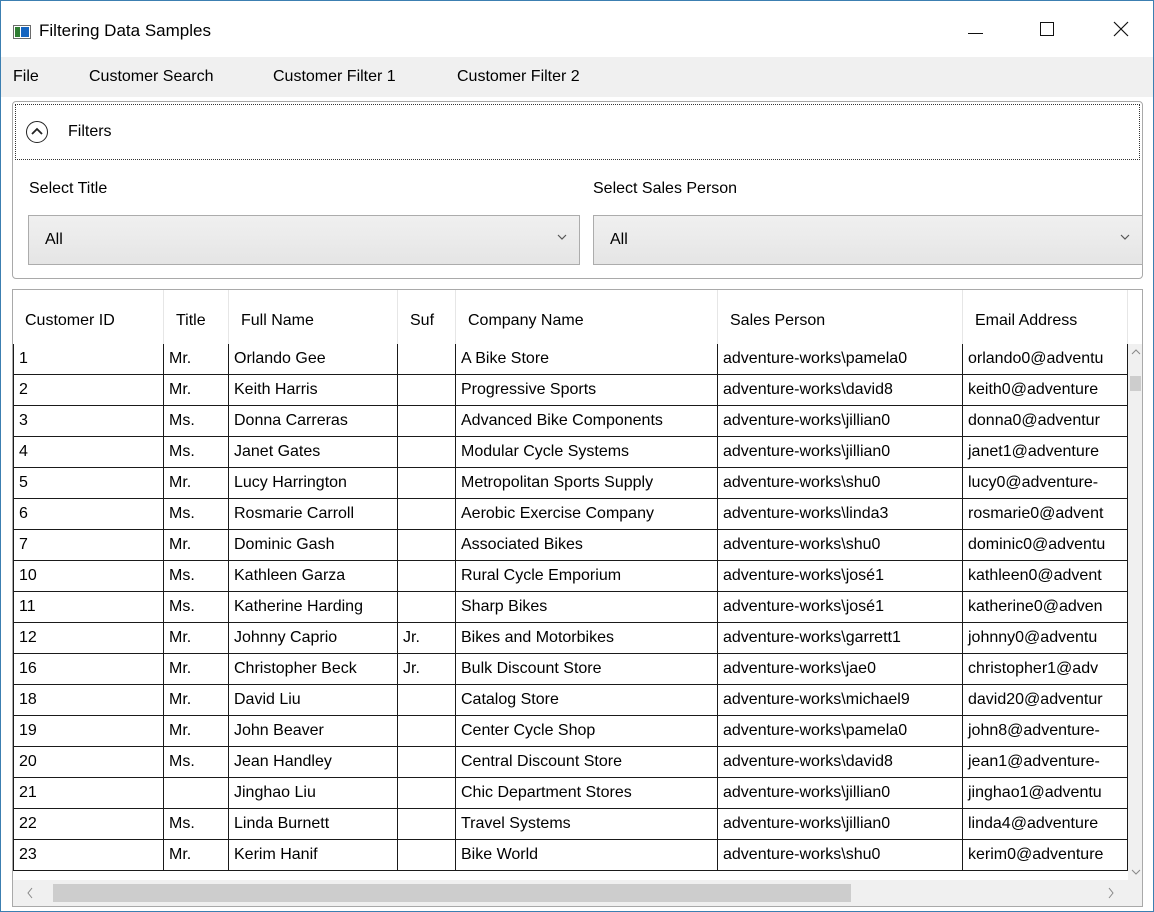 Image resolution: width=1154 pixels, height=912 pixels. I want to click on cell-email-address: david20@adventur, so click(1045, 700).